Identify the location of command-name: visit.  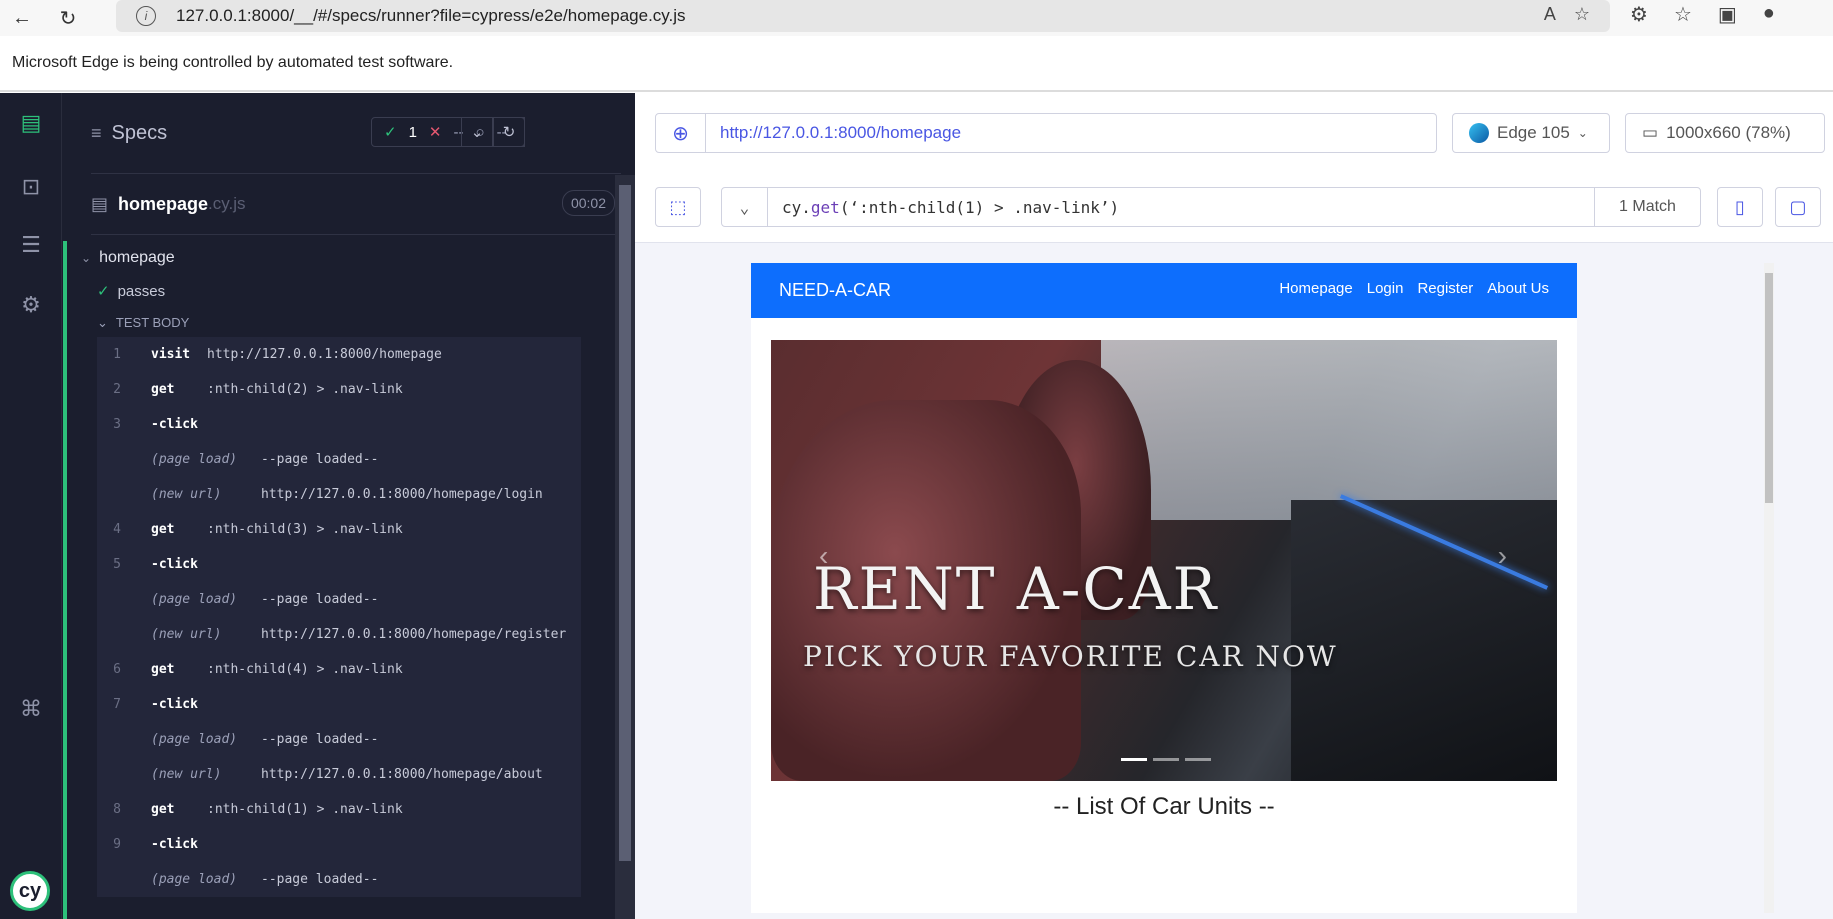
(171, 354).